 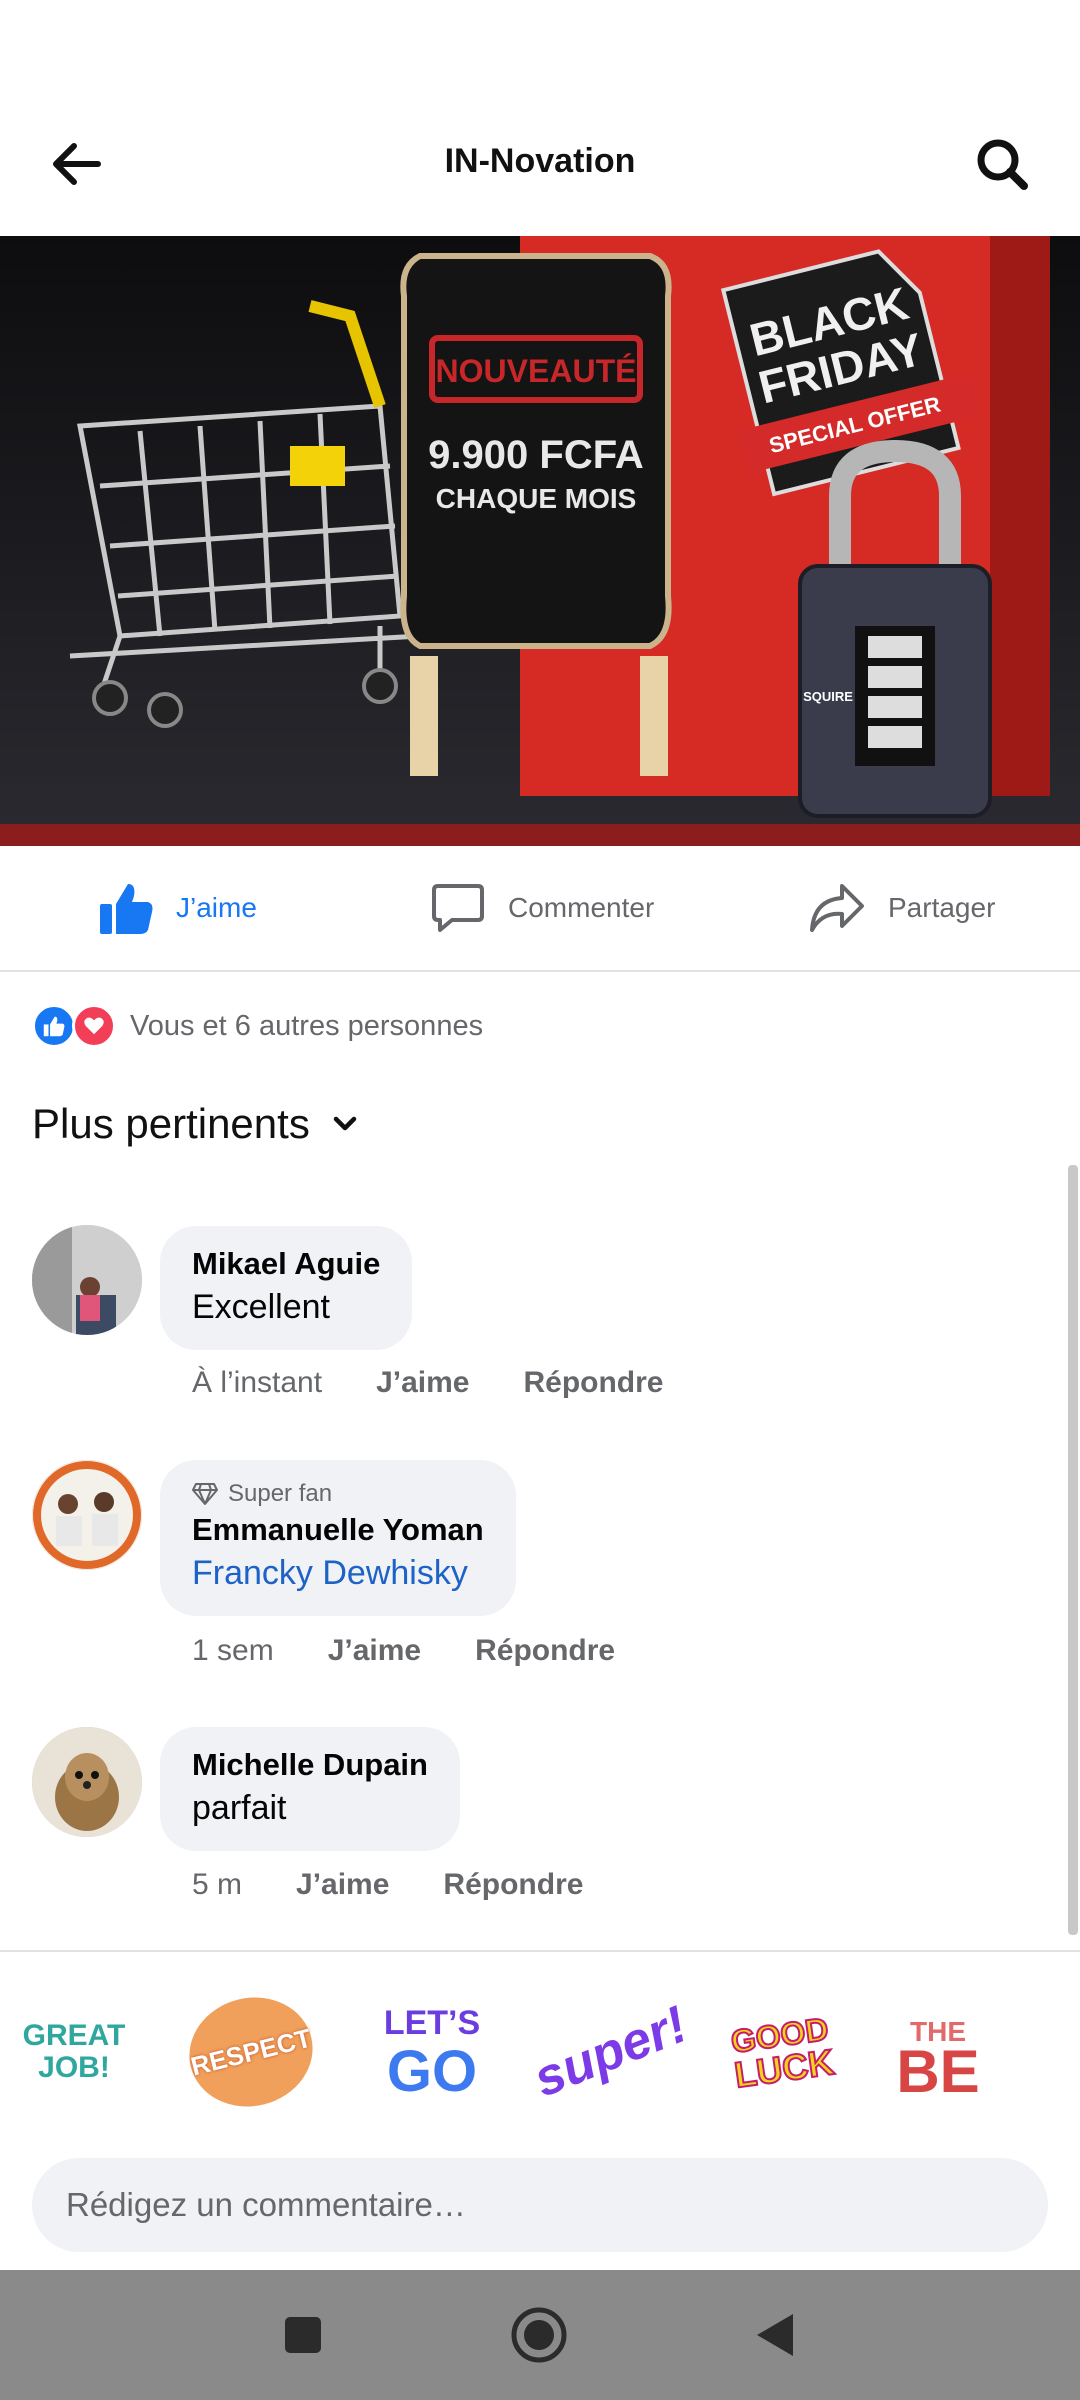 I want to click on like-label: J’aime, so click(x=216, y=907).